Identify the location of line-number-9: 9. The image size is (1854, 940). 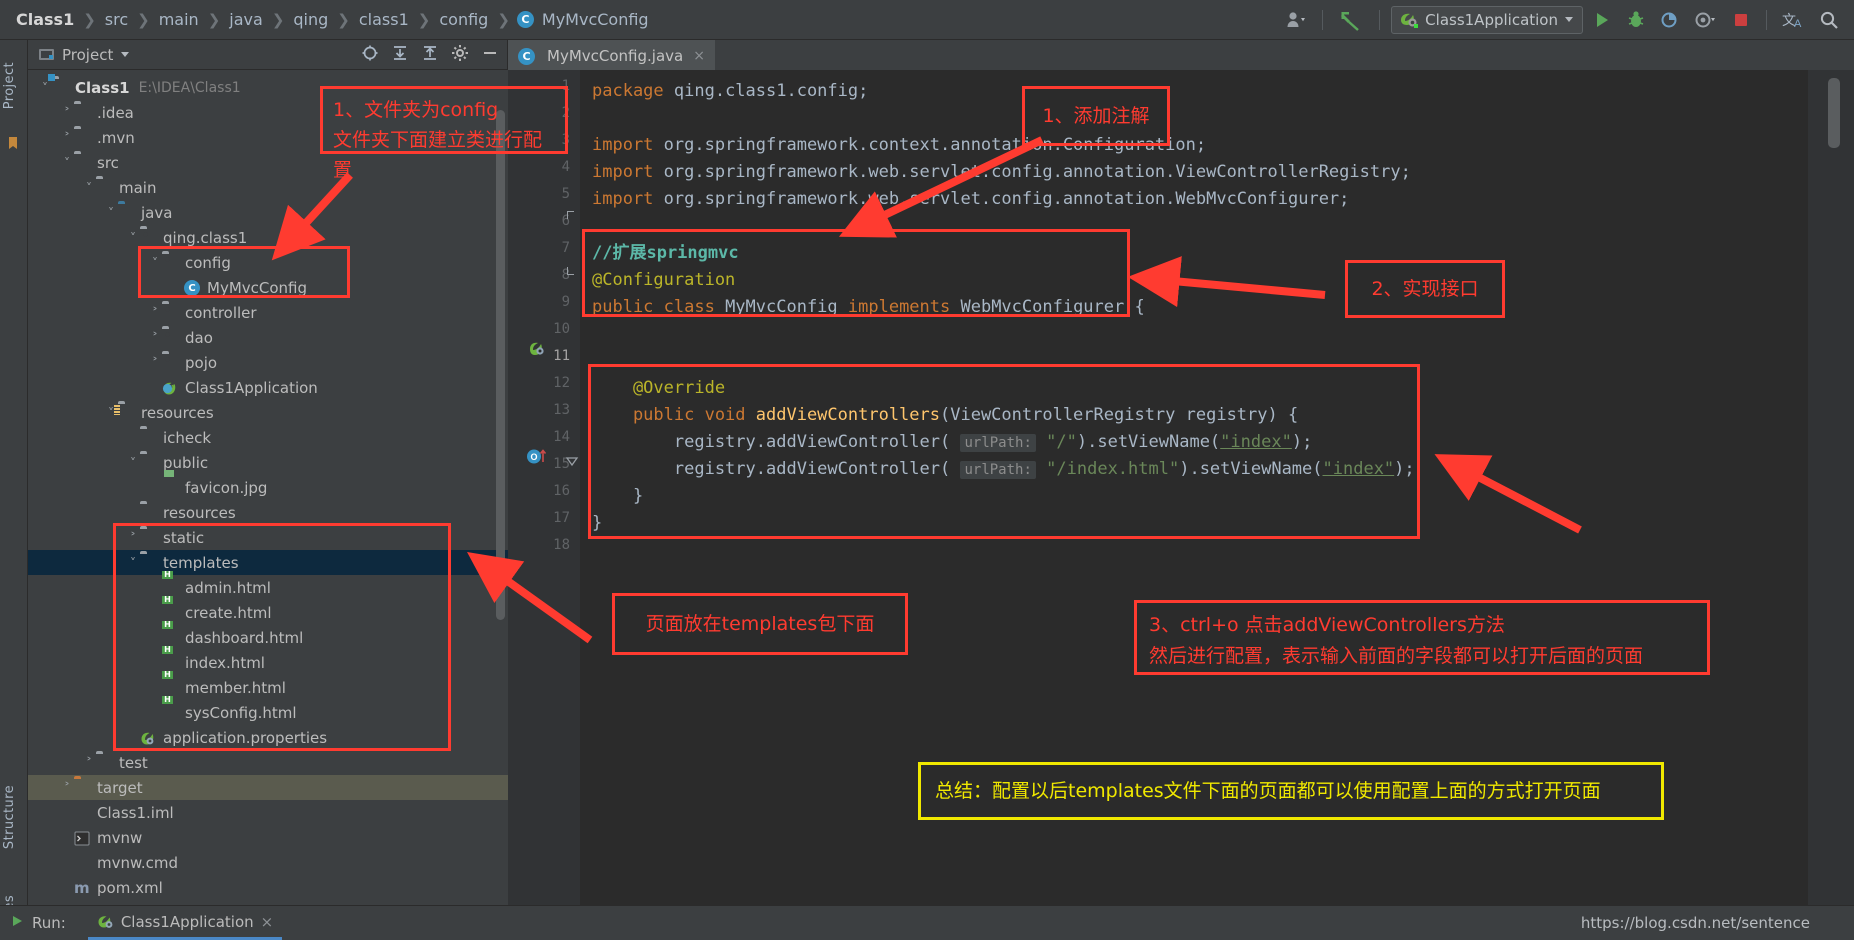
(566, 302).